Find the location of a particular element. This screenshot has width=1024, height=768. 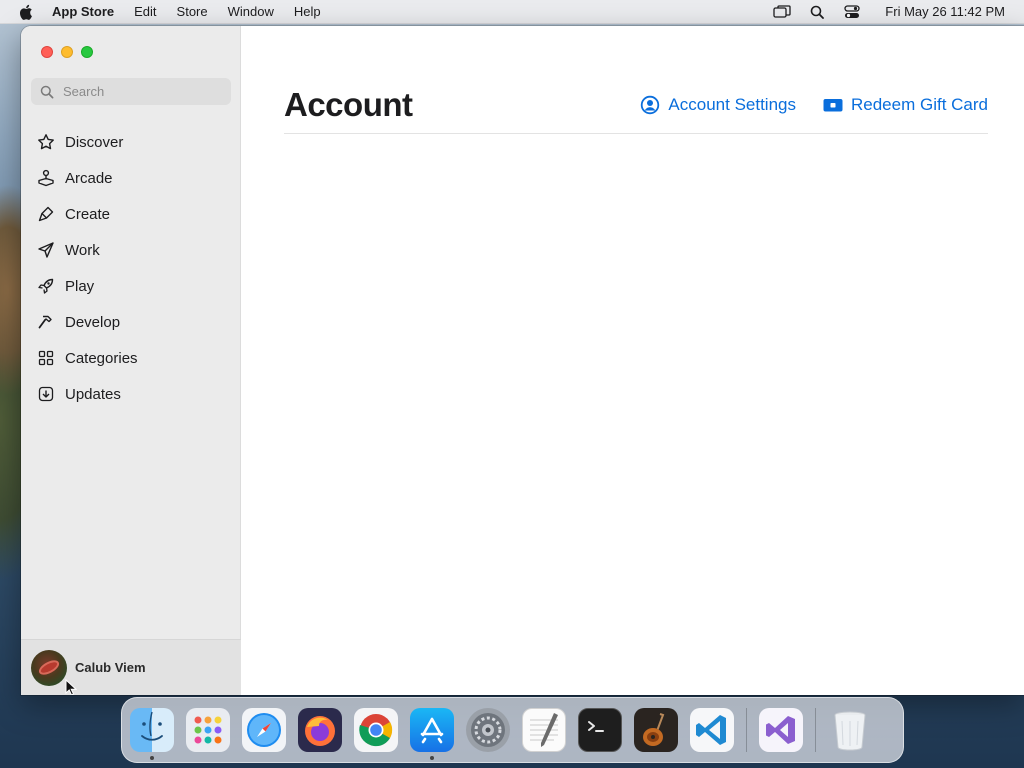

account-settings-link: Account Settings is located at coordinates (718, 105).